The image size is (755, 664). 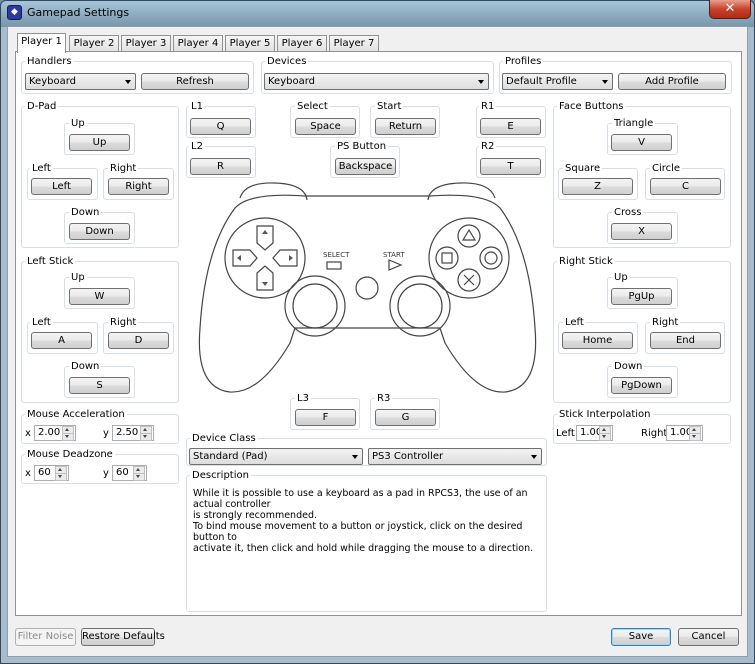 I want to click on dpad-down-button: Down, so click(x=99, y=231).